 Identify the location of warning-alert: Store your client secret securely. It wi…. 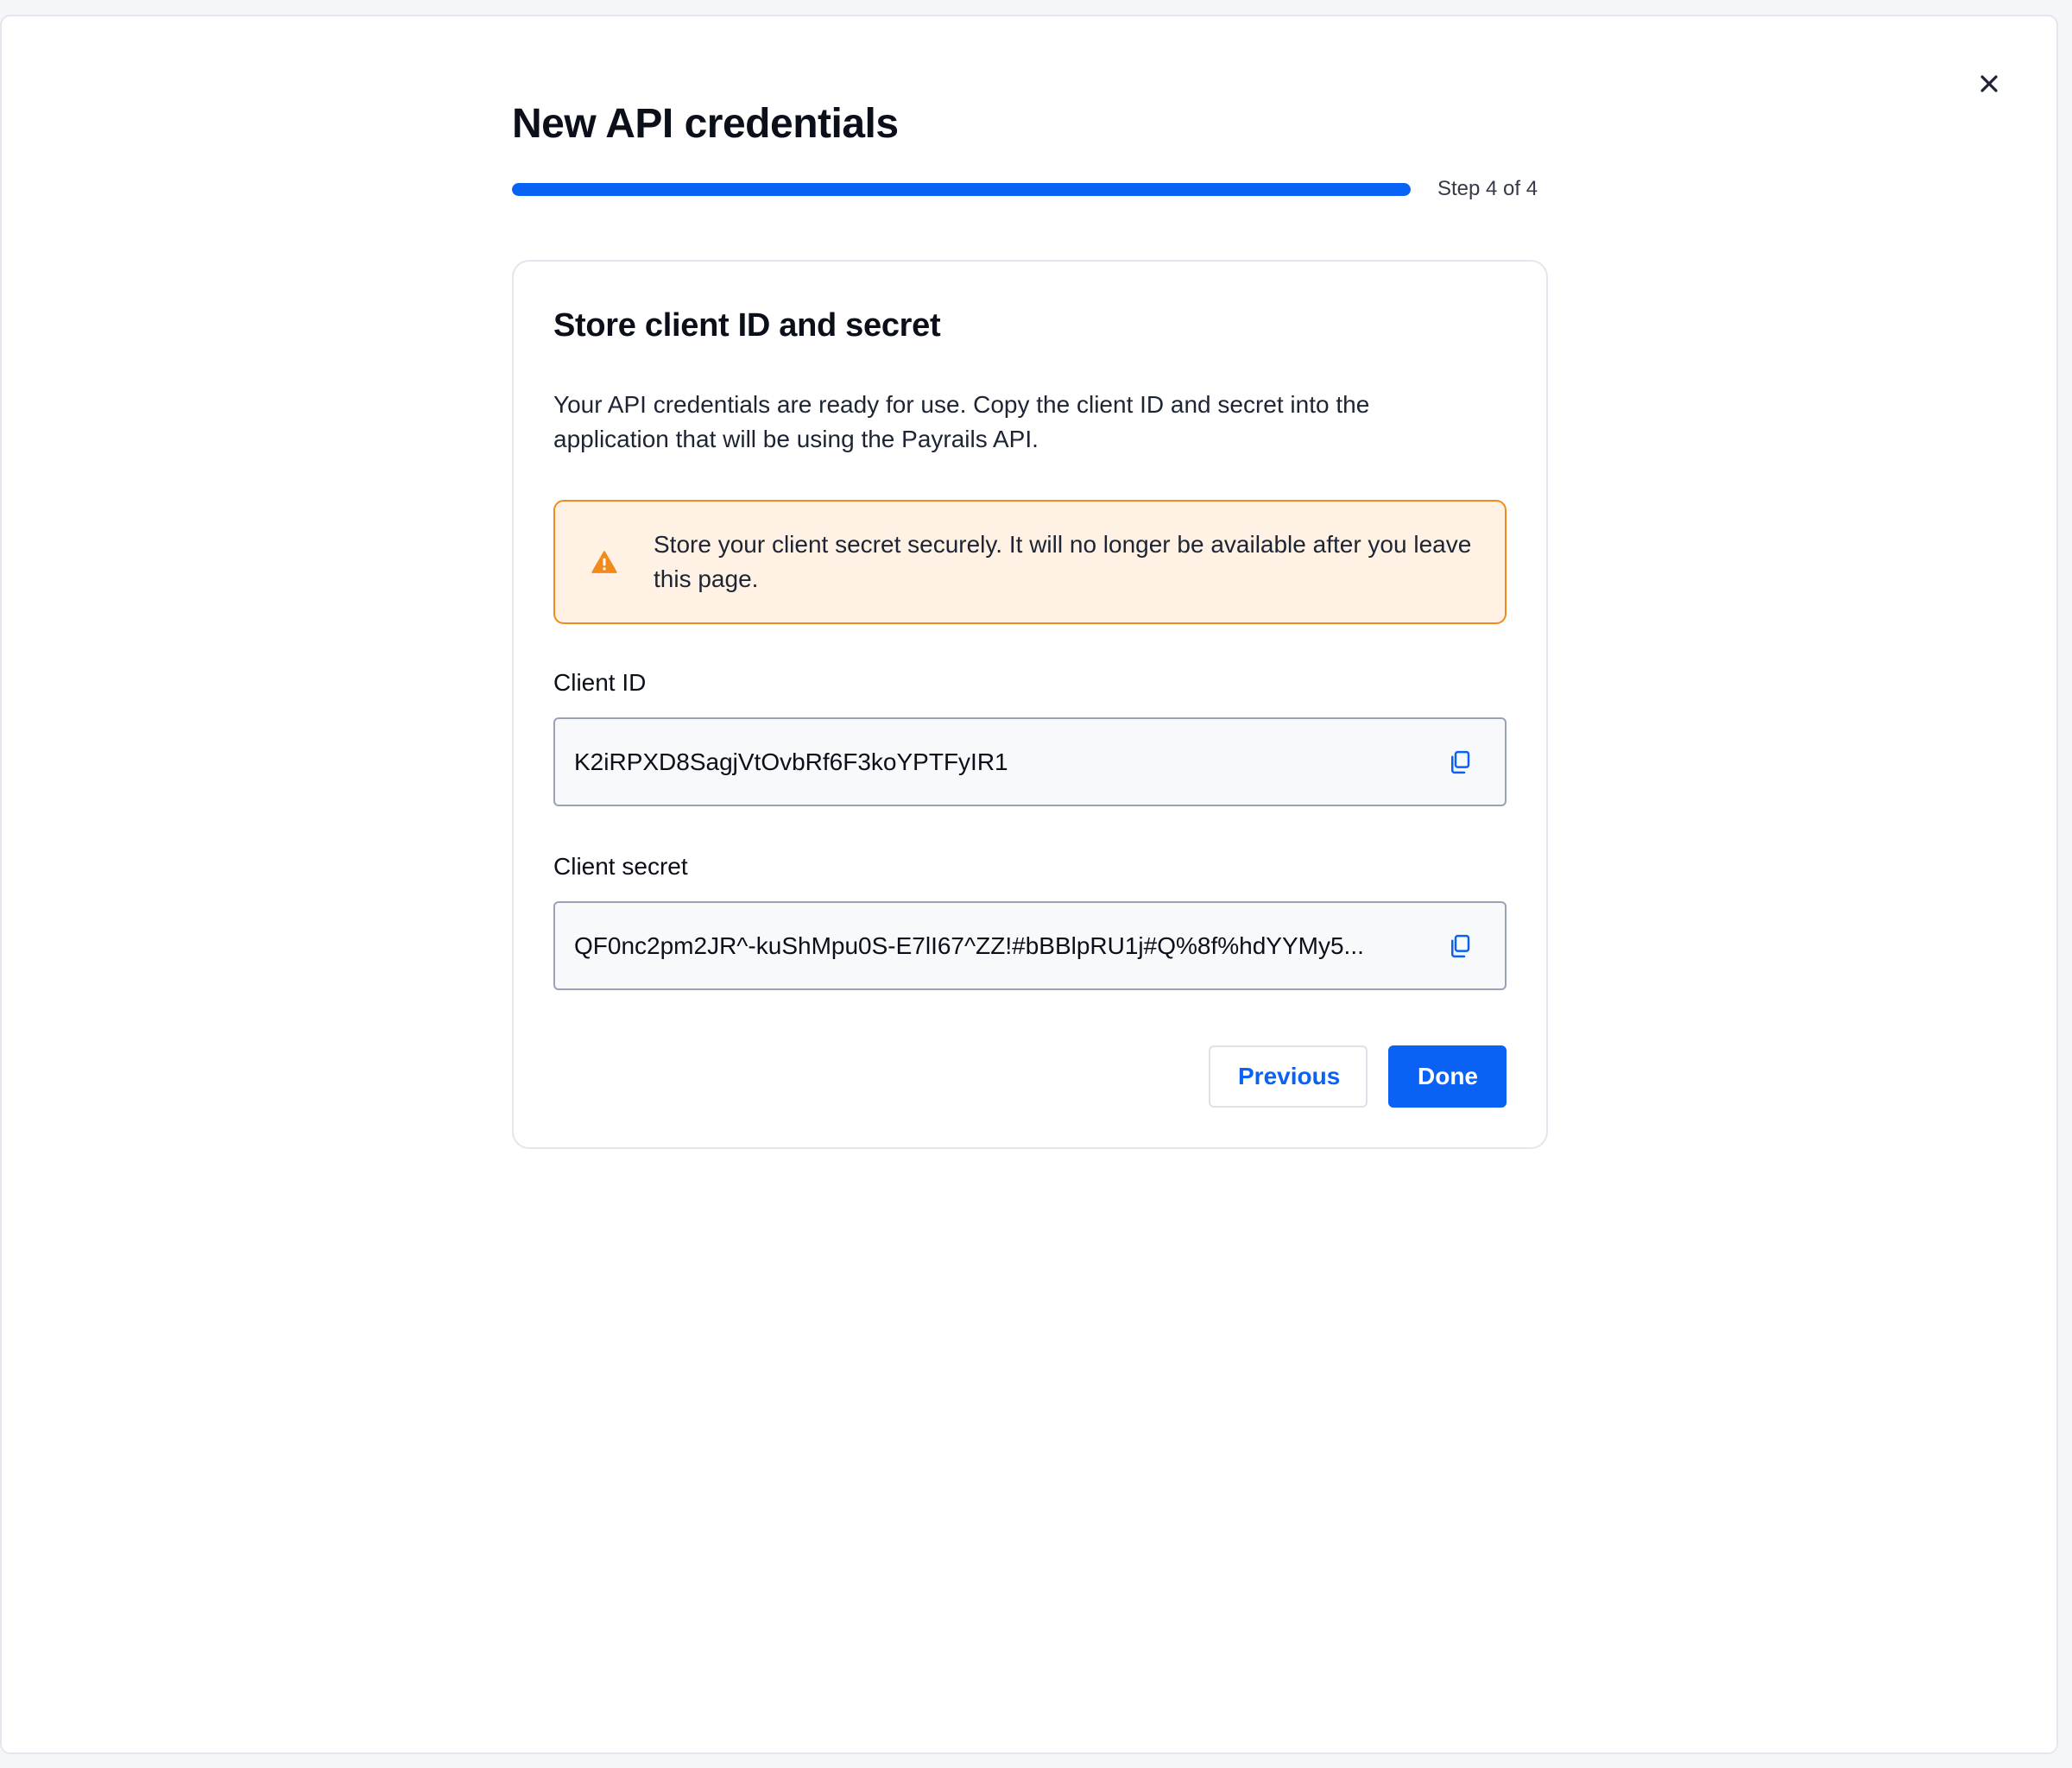
(1030, 562).